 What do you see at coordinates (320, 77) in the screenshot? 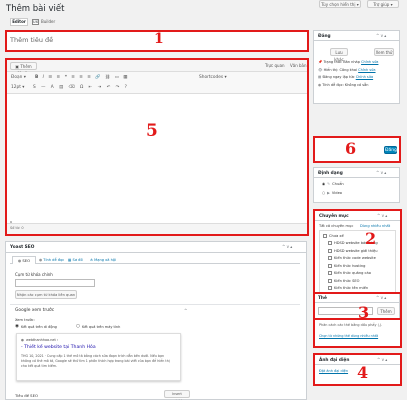
I see `calendar-icon: ▦` at bounding box center [320, 77].